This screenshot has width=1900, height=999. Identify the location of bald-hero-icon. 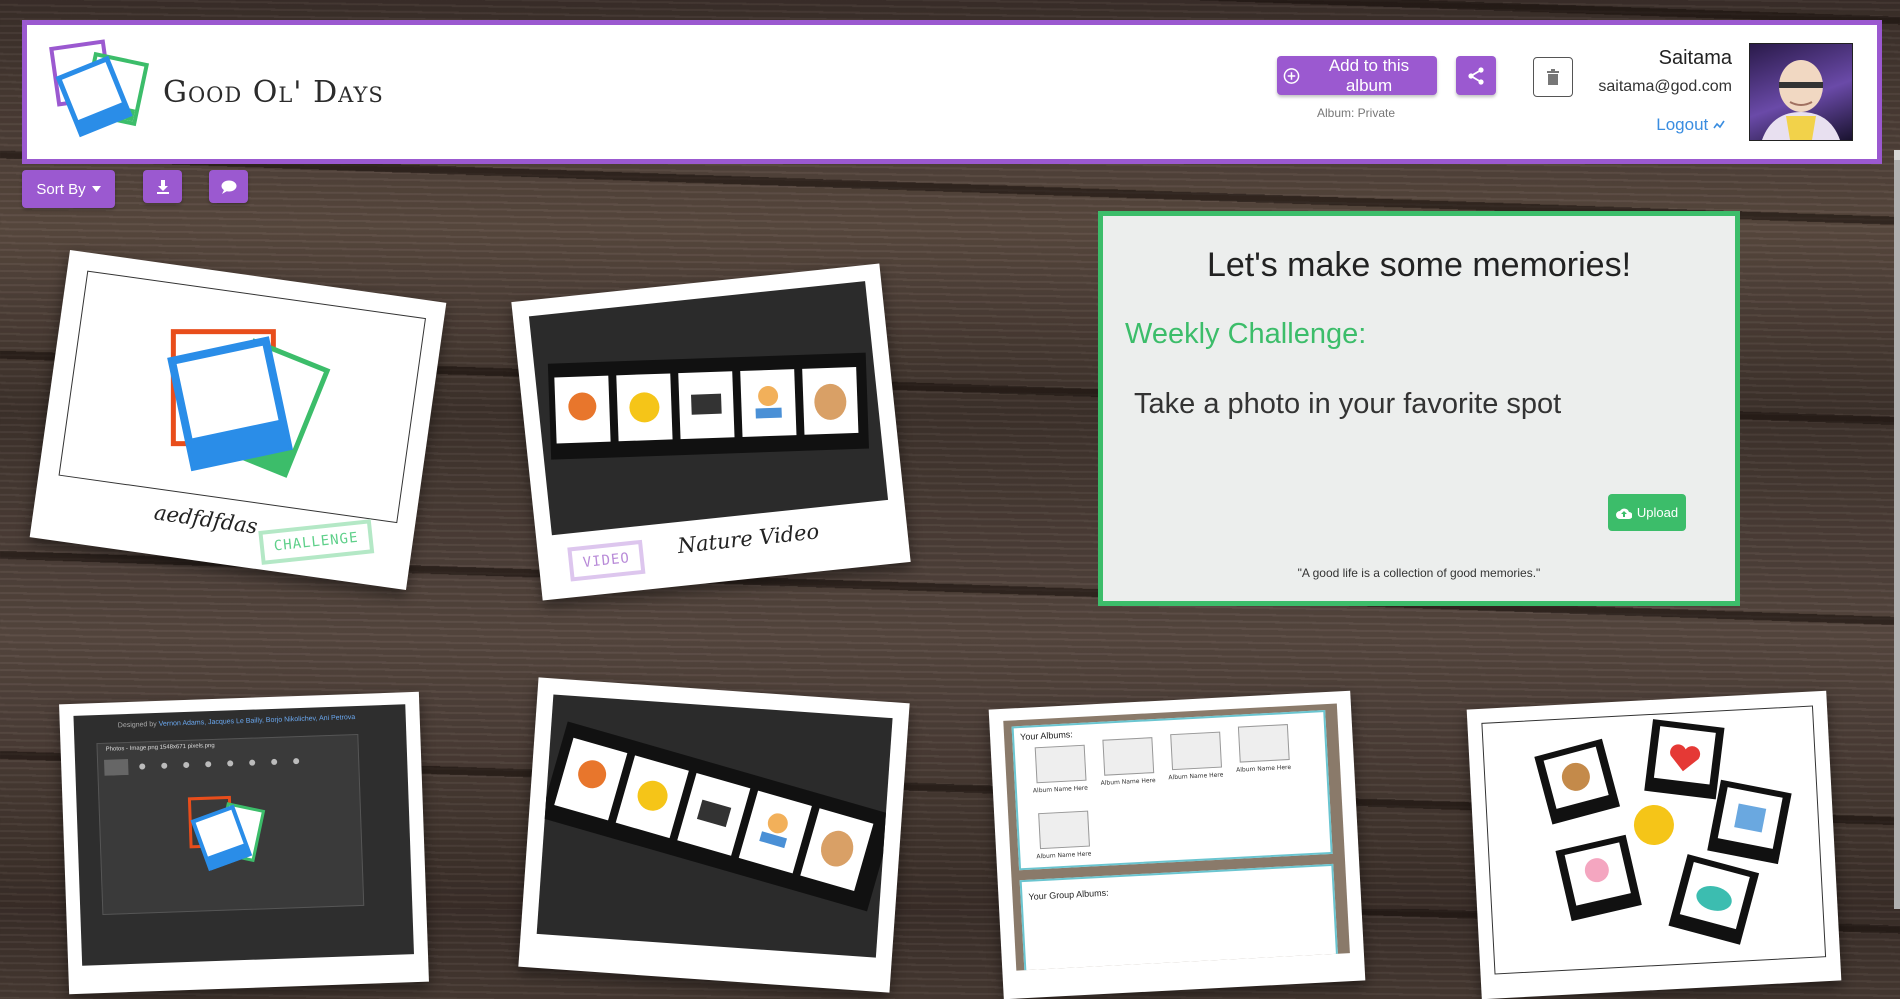
(1801, 100).